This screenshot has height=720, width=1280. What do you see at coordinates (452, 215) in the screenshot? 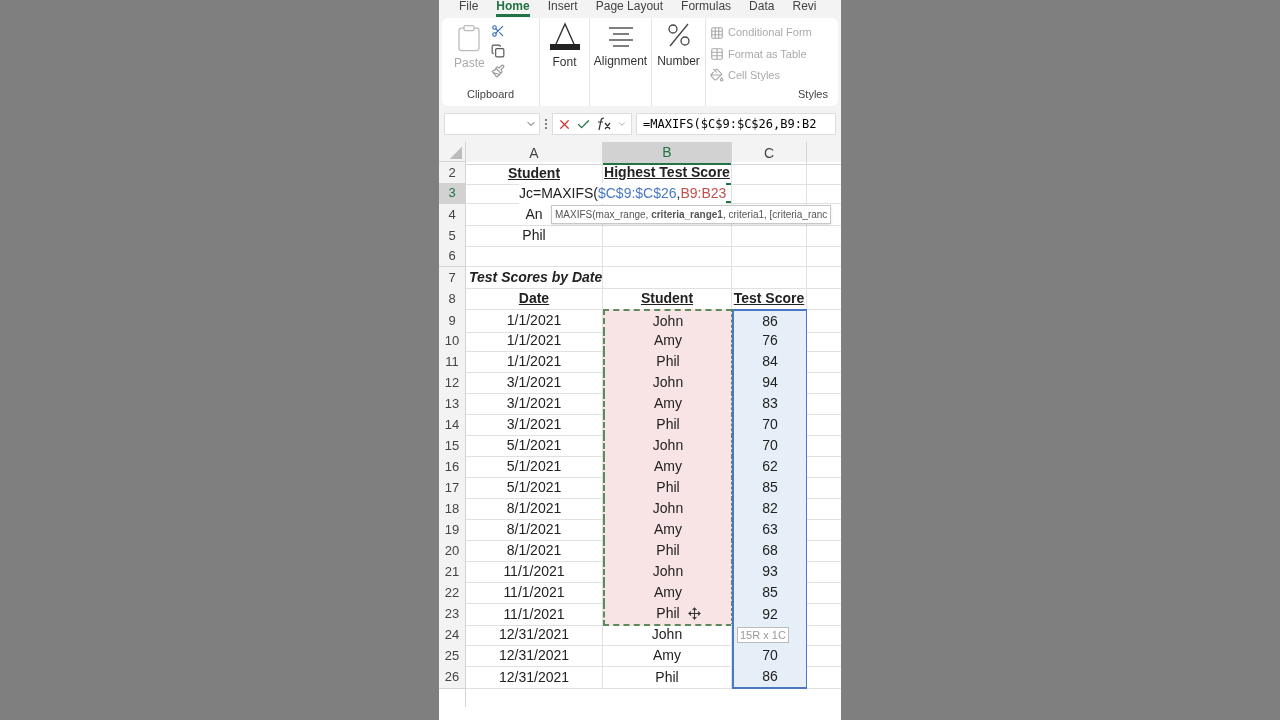
I see `row-number: 4` at bounding box center [452, 215].